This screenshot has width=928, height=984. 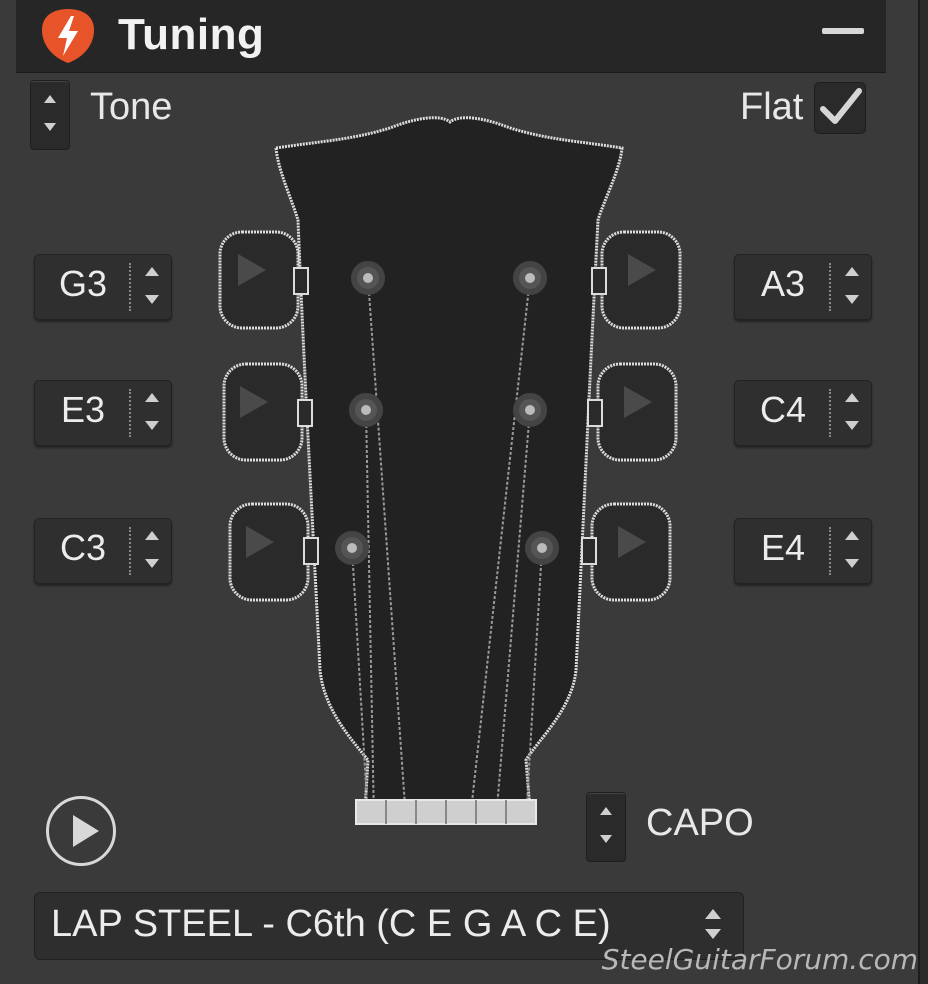 I want to click on string-note-stepper-e4: E4, so click(x=803, y=551).